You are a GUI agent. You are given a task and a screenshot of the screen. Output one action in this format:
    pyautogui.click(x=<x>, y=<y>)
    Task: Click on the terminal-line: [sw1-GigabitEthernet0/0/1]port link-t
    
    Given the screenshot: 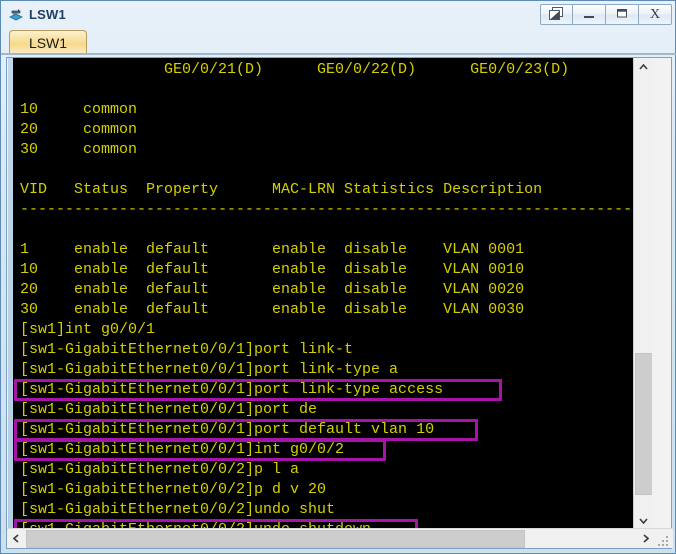 What is the action you would take?
    pyautogui.click(x=187, y=349)
    